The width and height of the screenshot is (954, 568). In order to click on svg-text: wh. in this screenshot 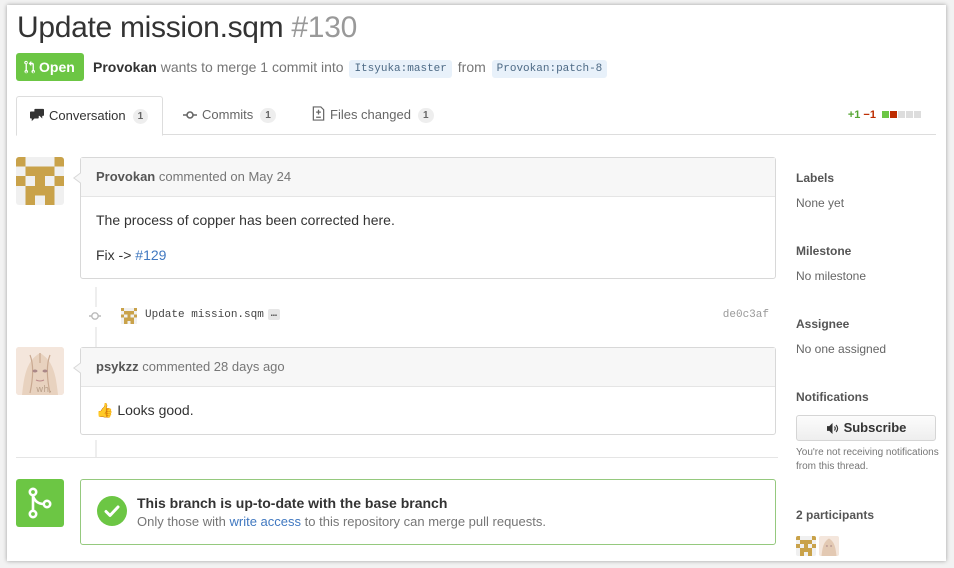, I will do `click(44, 390)`.